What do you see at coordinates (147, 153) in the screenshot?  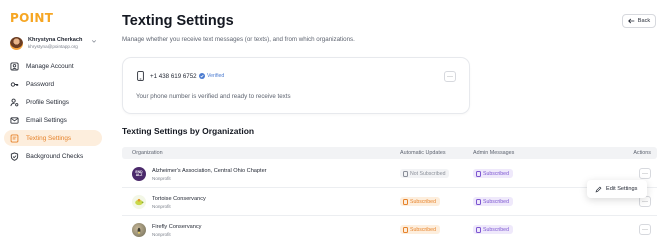 I see `column-header-organization: Organization` at bounding box center [147, 153].